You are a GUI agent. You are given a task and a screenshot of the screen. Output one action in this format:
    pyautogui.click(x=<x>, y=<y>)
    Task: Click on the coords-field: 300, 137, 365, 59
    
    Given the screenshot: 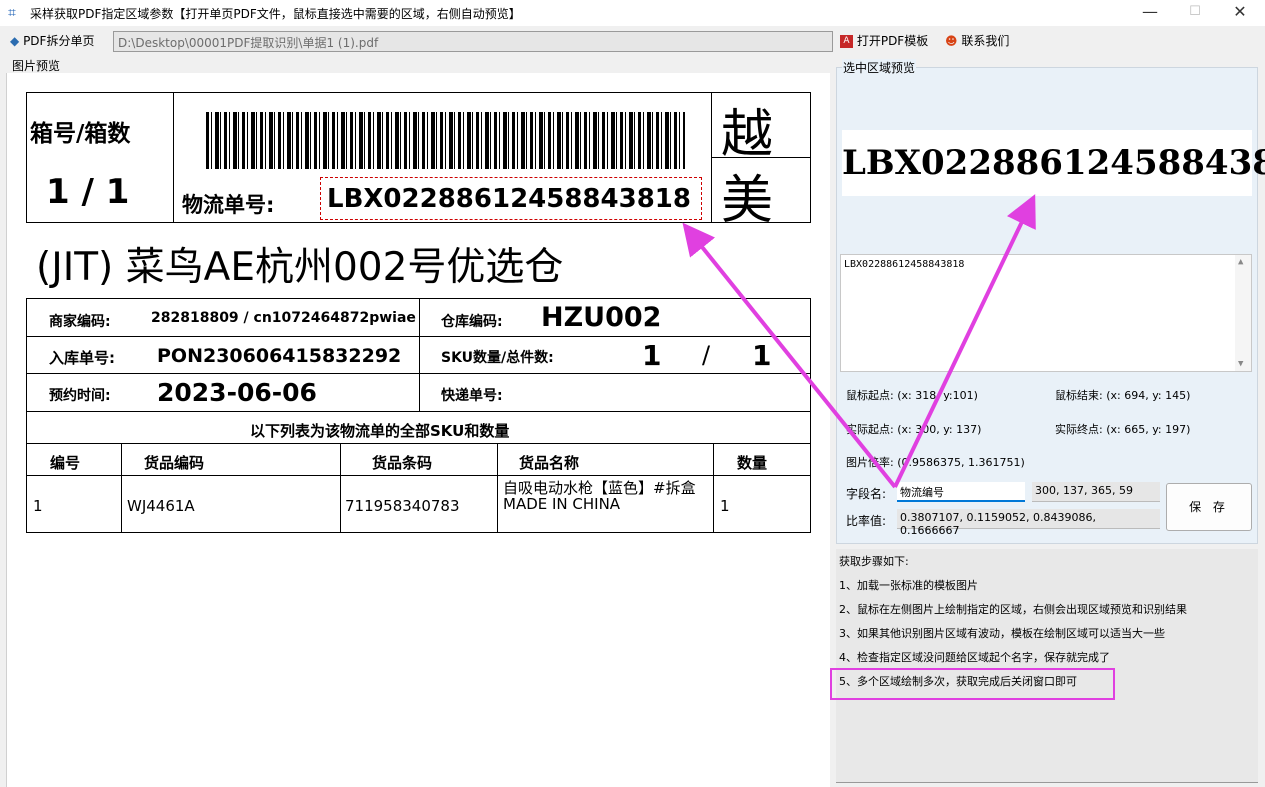 What is the action you would take?
    pyautogui.click(x=1096, y=492)
    